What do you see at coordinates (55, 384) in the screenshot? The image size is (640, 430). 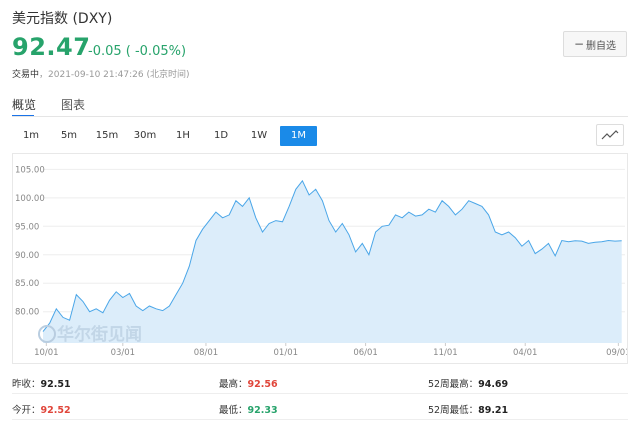 I see `stat-value: 92.51` at bounding box center [55, 384].